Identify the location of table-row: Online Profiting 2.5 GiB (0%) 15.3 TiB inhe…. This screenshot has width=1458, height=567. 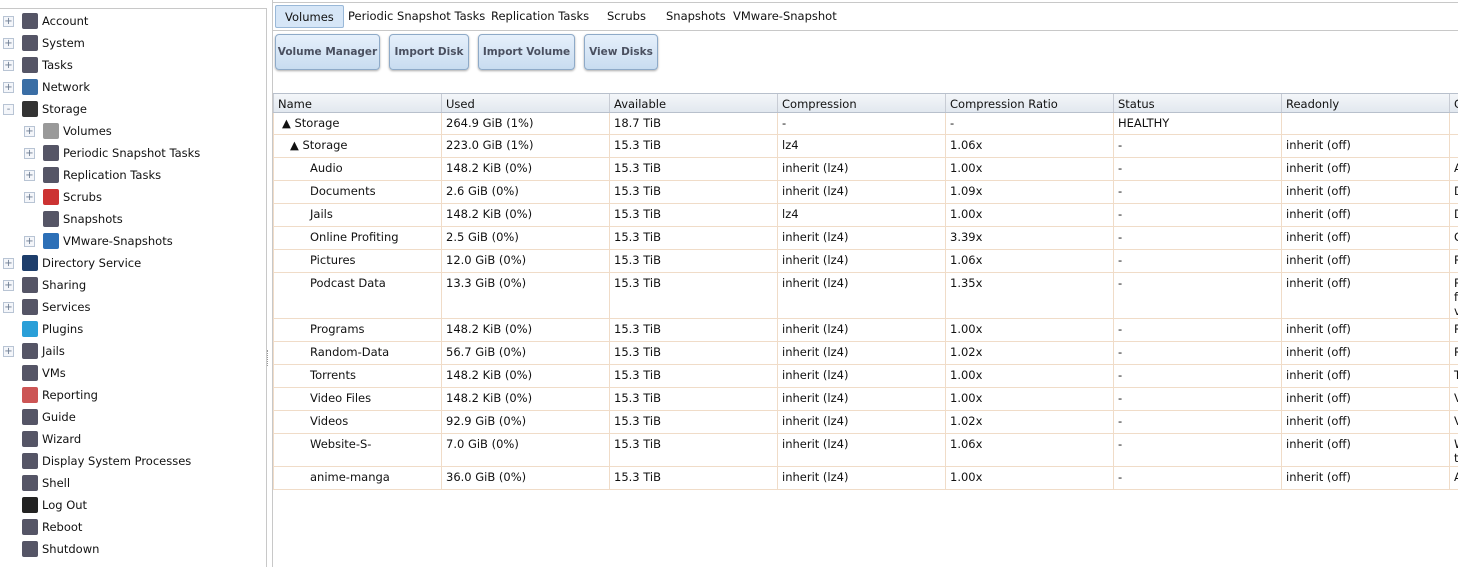
(865, 238).